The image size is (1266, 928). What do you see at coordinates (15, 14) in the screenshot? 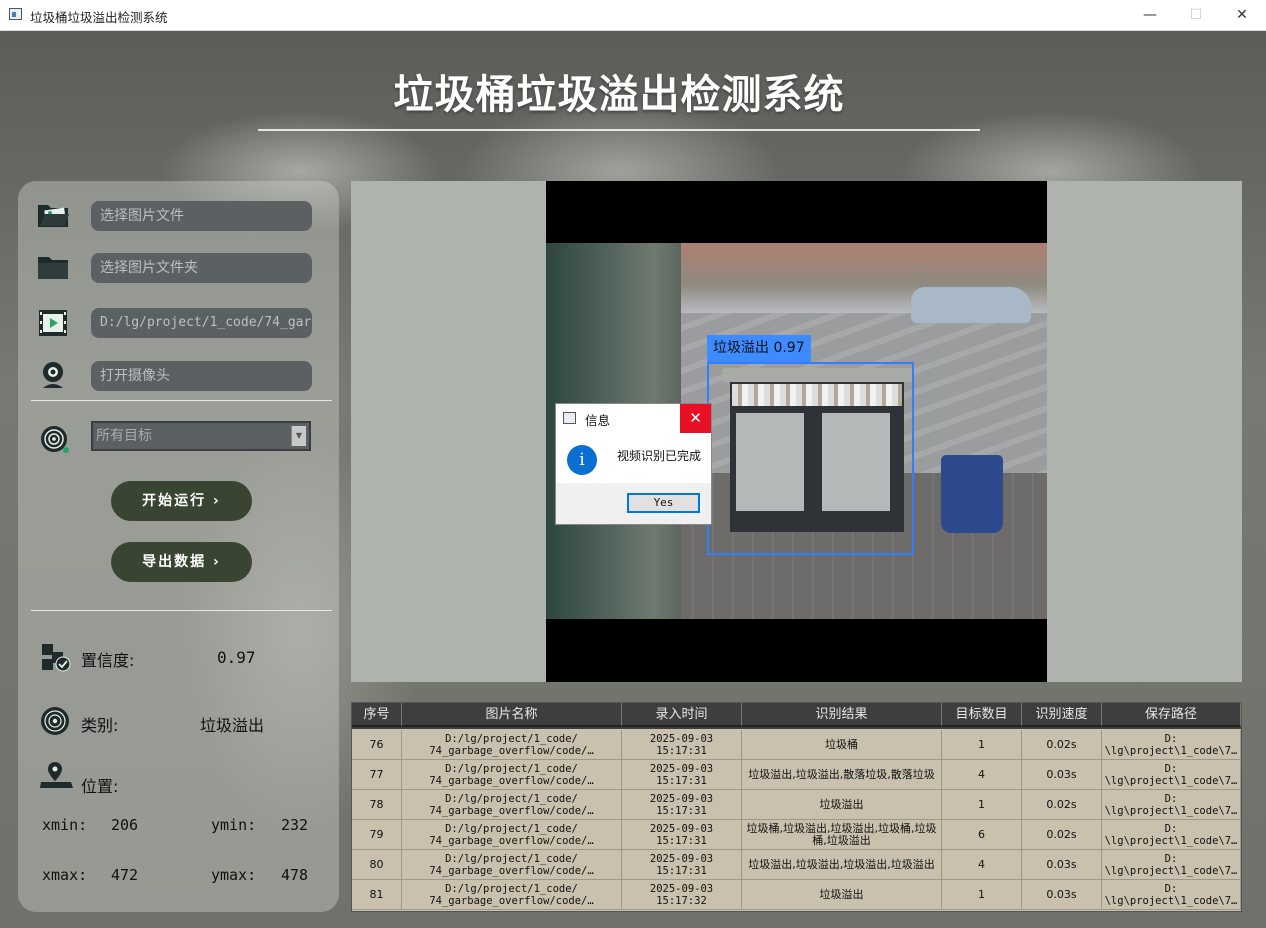
I see `app-icon` at bounding box center [15, 14].